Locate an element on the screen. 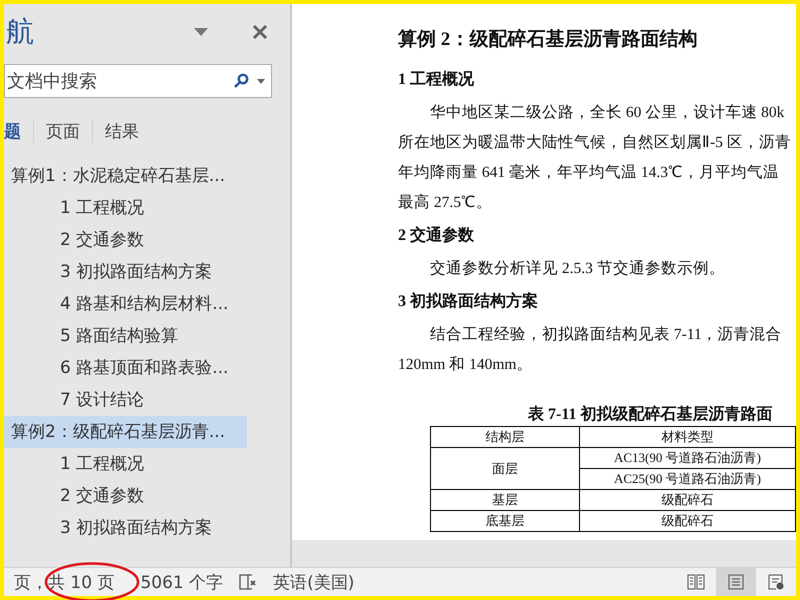 The height and width of the screenshot is (600, 800). close-icon is located at coordinates (260, 32).